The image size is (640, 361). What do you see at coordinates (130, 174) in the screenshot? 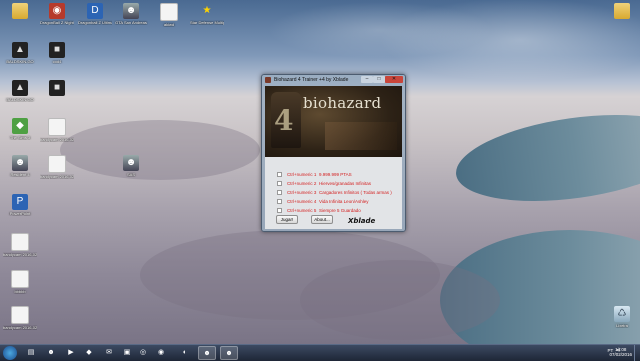
I see `shortcut-label: SAS` at bounding box center [130, 174].